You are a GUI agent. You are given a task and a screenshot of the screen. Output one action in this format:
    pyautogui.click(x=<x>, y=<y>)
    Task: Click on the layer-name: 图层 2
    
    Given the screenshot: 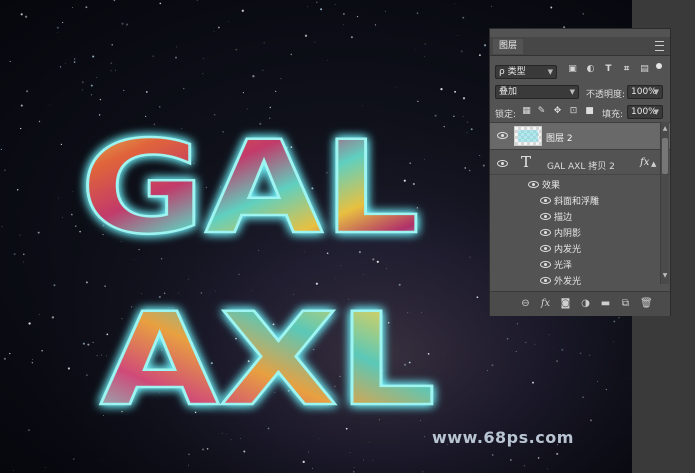 What is the action you would take?
    pyautogui.click(x=559, y=137)
    